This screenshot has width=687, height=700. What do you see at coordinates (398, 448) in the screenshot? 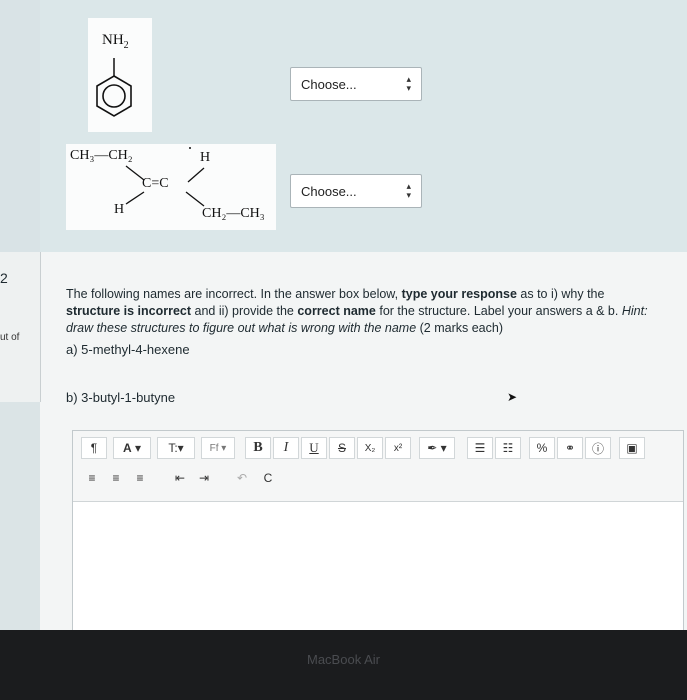
I see `superscript-button: x²` at bounding box center [398, 448].